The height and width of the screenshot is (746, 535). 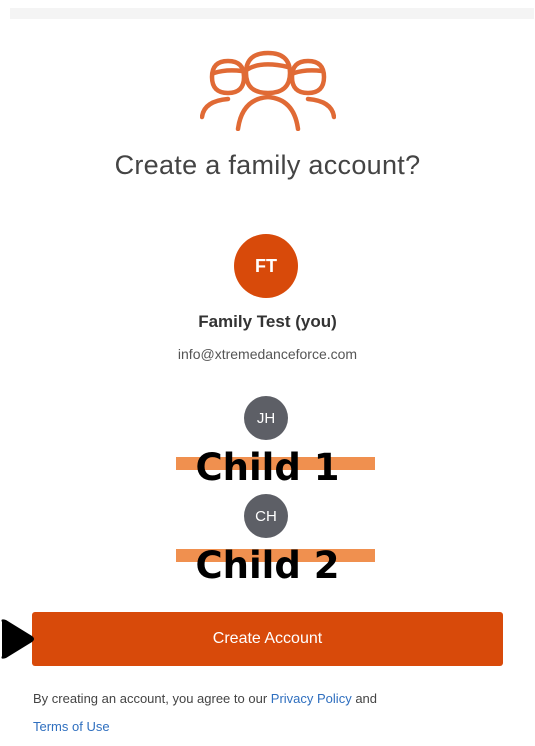 What do you see at coordinates (267, 165) in the screenshot?
I see `page-title: Create a family account?` at bounding box center [267, 165].